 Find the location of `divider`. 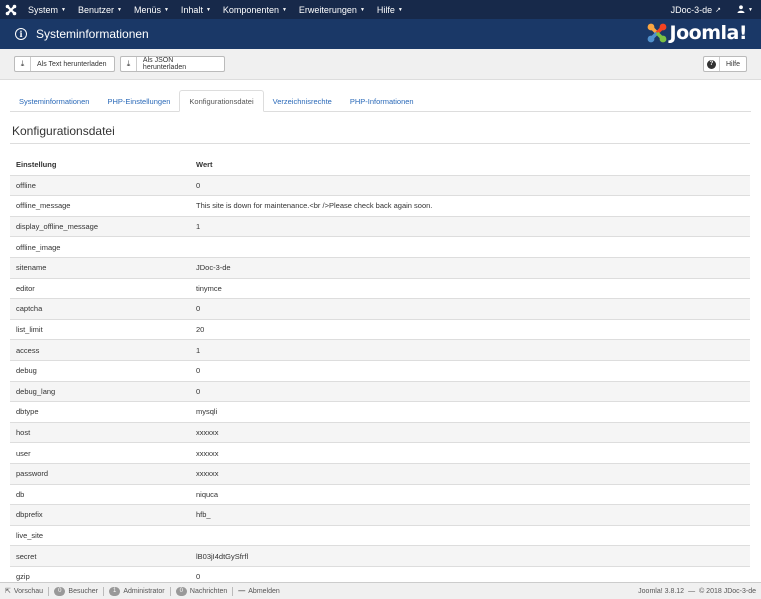

divider is located at coordinates (380, 143).